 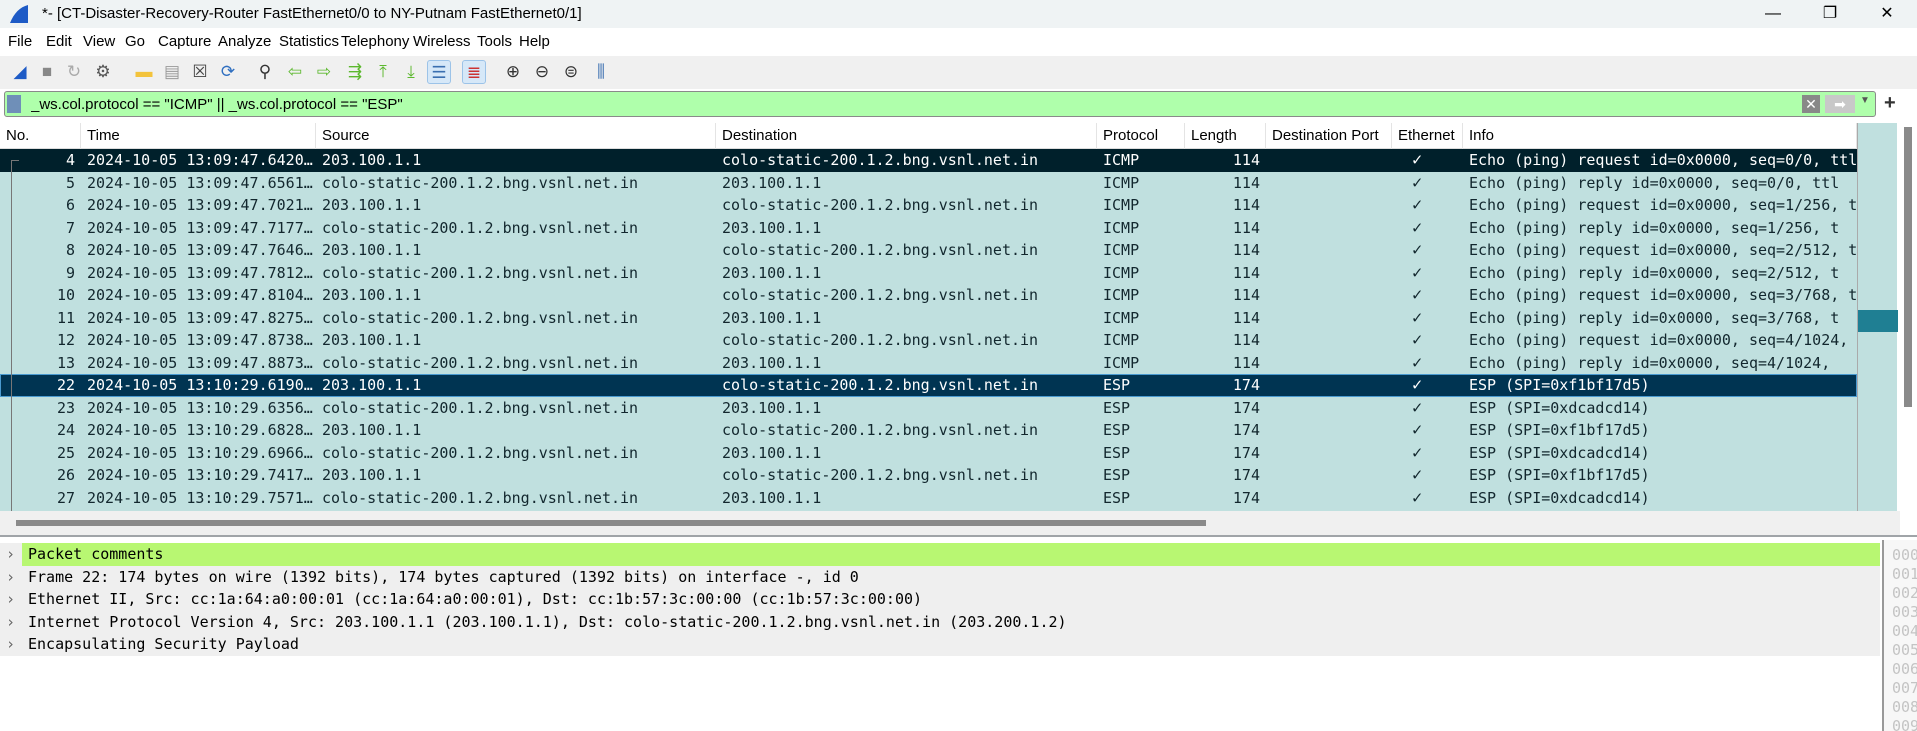 I want to click on zoom-out-icon: ⊖, so click(x=542, y=72).